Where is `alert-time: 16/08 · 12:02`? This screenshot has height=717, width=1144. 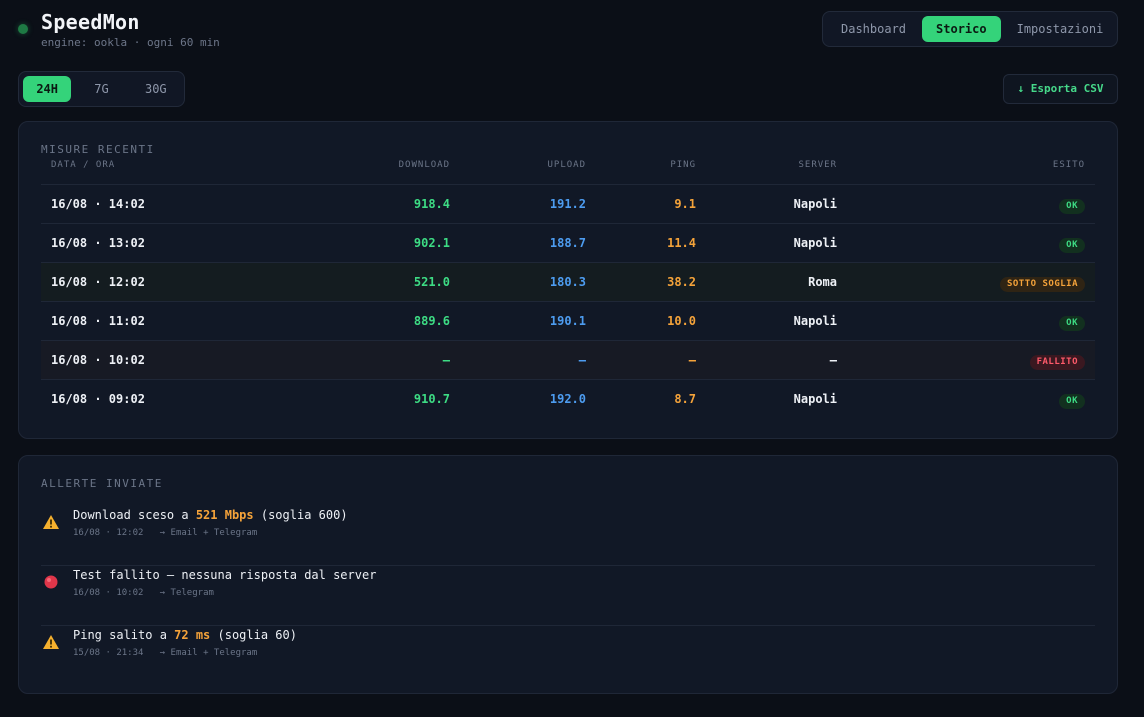
alert-time: 16/08 · 12:02 is located at coordinates (108, 533).